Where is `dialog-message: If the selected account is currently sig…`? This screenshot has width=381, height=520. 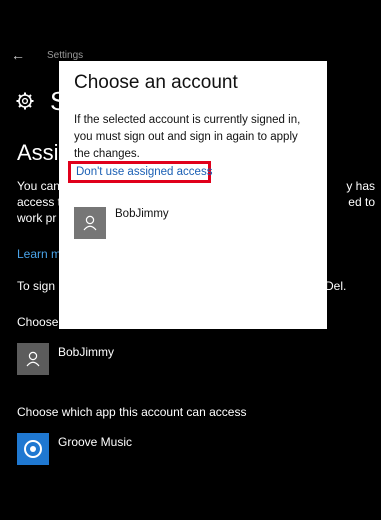
dialog-message: If the selected account is currently sig… is located at coordinates (197, 137).